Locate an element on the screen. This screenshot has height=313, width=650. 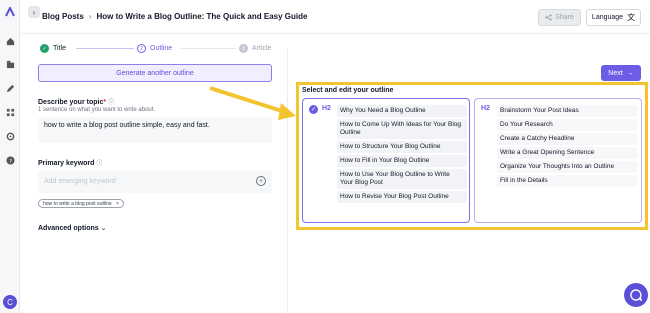
step-outline-label: Outline is located at coordinates (161, 48).